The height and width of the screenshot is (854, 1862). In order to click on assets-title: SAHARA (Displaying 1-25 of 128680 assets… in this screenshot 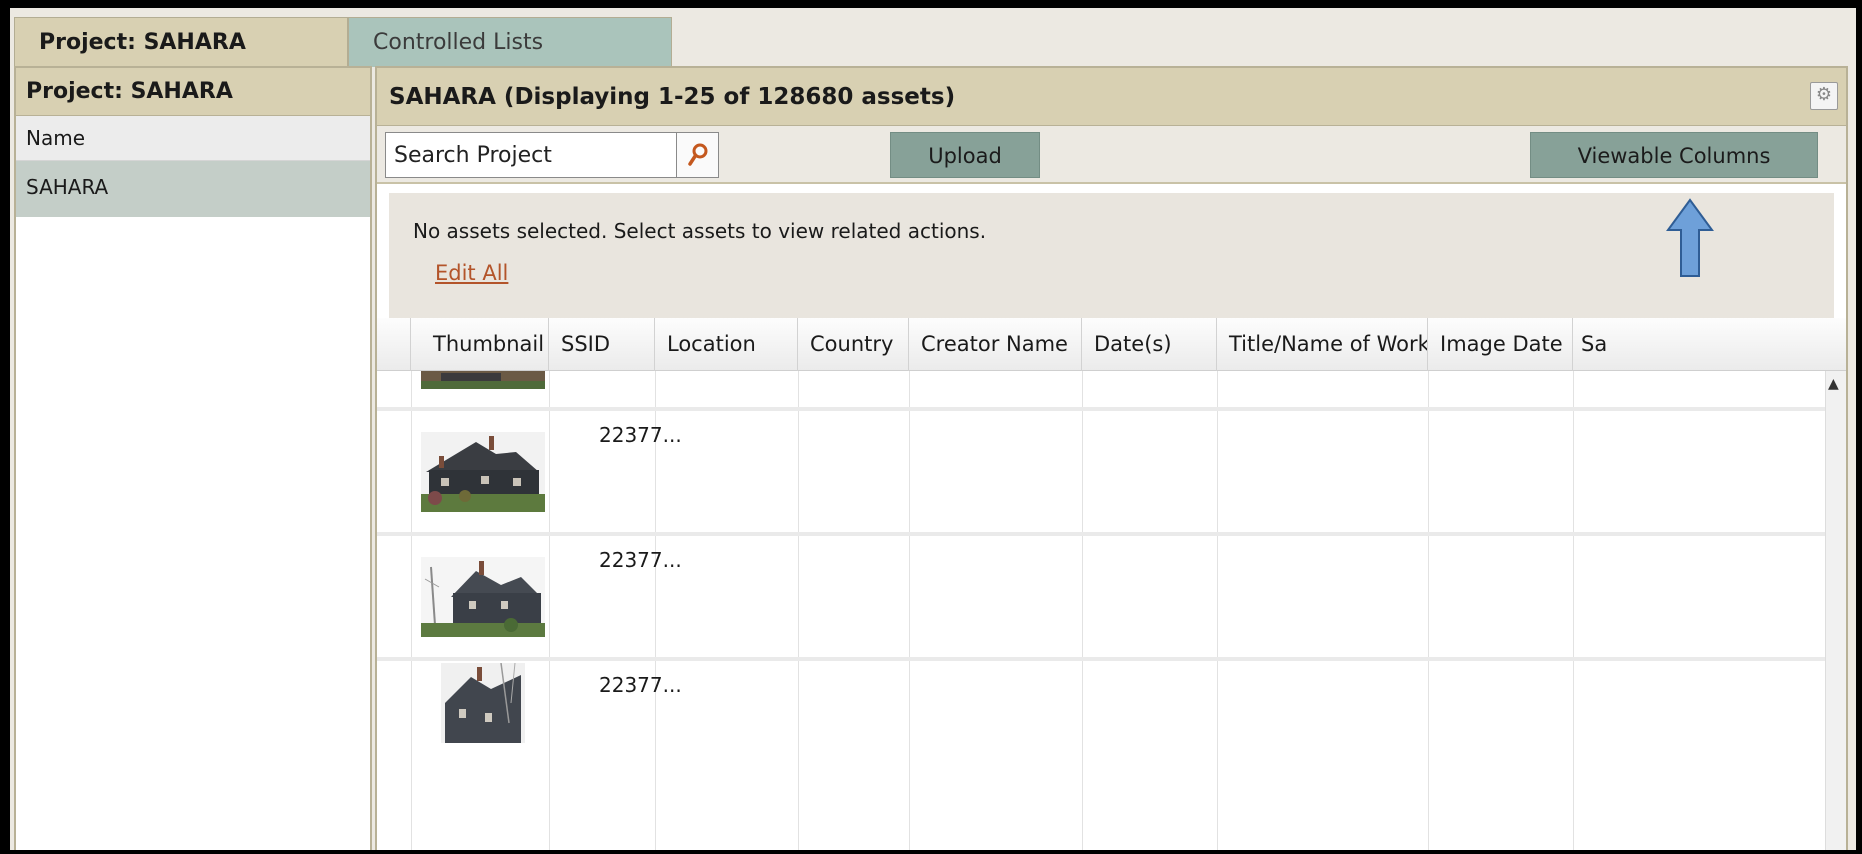, I will do `click(1111, 97)`.